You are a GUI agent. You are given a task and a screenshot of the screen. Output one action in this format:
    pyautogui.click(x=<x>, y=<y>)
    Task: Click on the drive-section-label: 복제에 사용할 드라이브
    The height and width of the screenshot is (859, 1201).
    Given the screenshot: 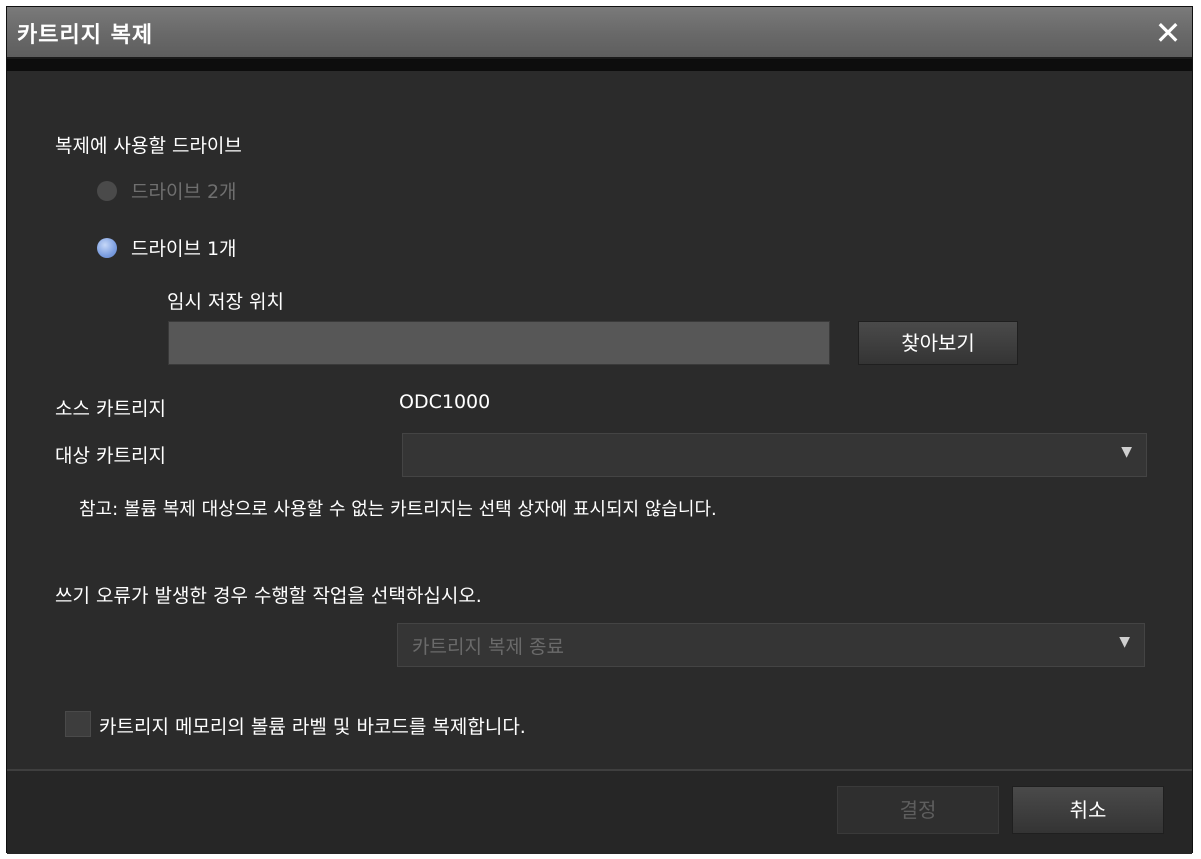 What is the action you would take?
    pyautogui.click(x=148, y=146)
    